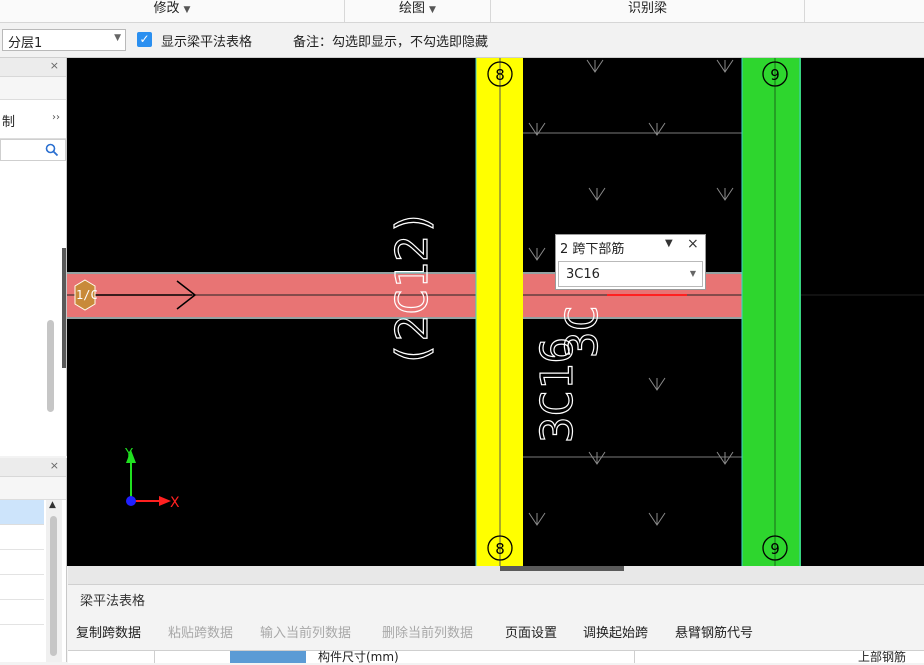 This screenshot has width=924, height=665. Describe the element at coordinates (64, 40) in the screenshot. I see `floor-select: 分层1 ▼` at that location.